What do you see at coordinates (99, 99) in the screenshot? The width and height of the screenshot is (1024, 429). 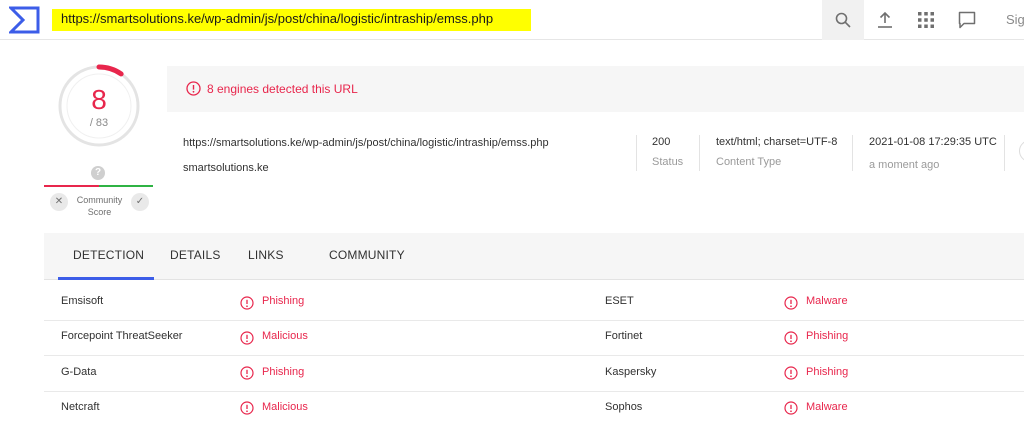 I see `detection-count: 8` at bounding box center [99, 99].